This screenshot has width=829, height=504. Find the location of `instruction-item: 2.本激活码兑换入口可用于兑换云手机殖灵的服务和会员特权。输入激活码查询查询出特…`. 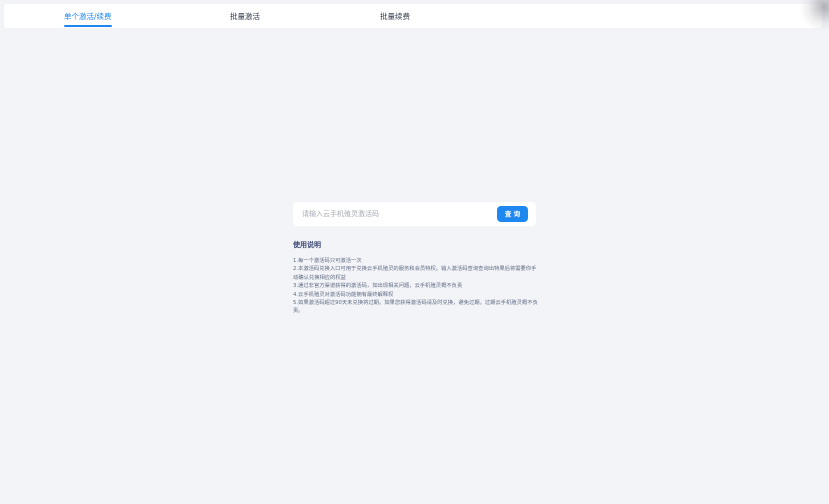

instruction-item: 2.本激活码兑换入口可用于兑换云手机殖灵的服务和会员特权。输入激活码查询查询出特… is located at coordinates (415, 273).